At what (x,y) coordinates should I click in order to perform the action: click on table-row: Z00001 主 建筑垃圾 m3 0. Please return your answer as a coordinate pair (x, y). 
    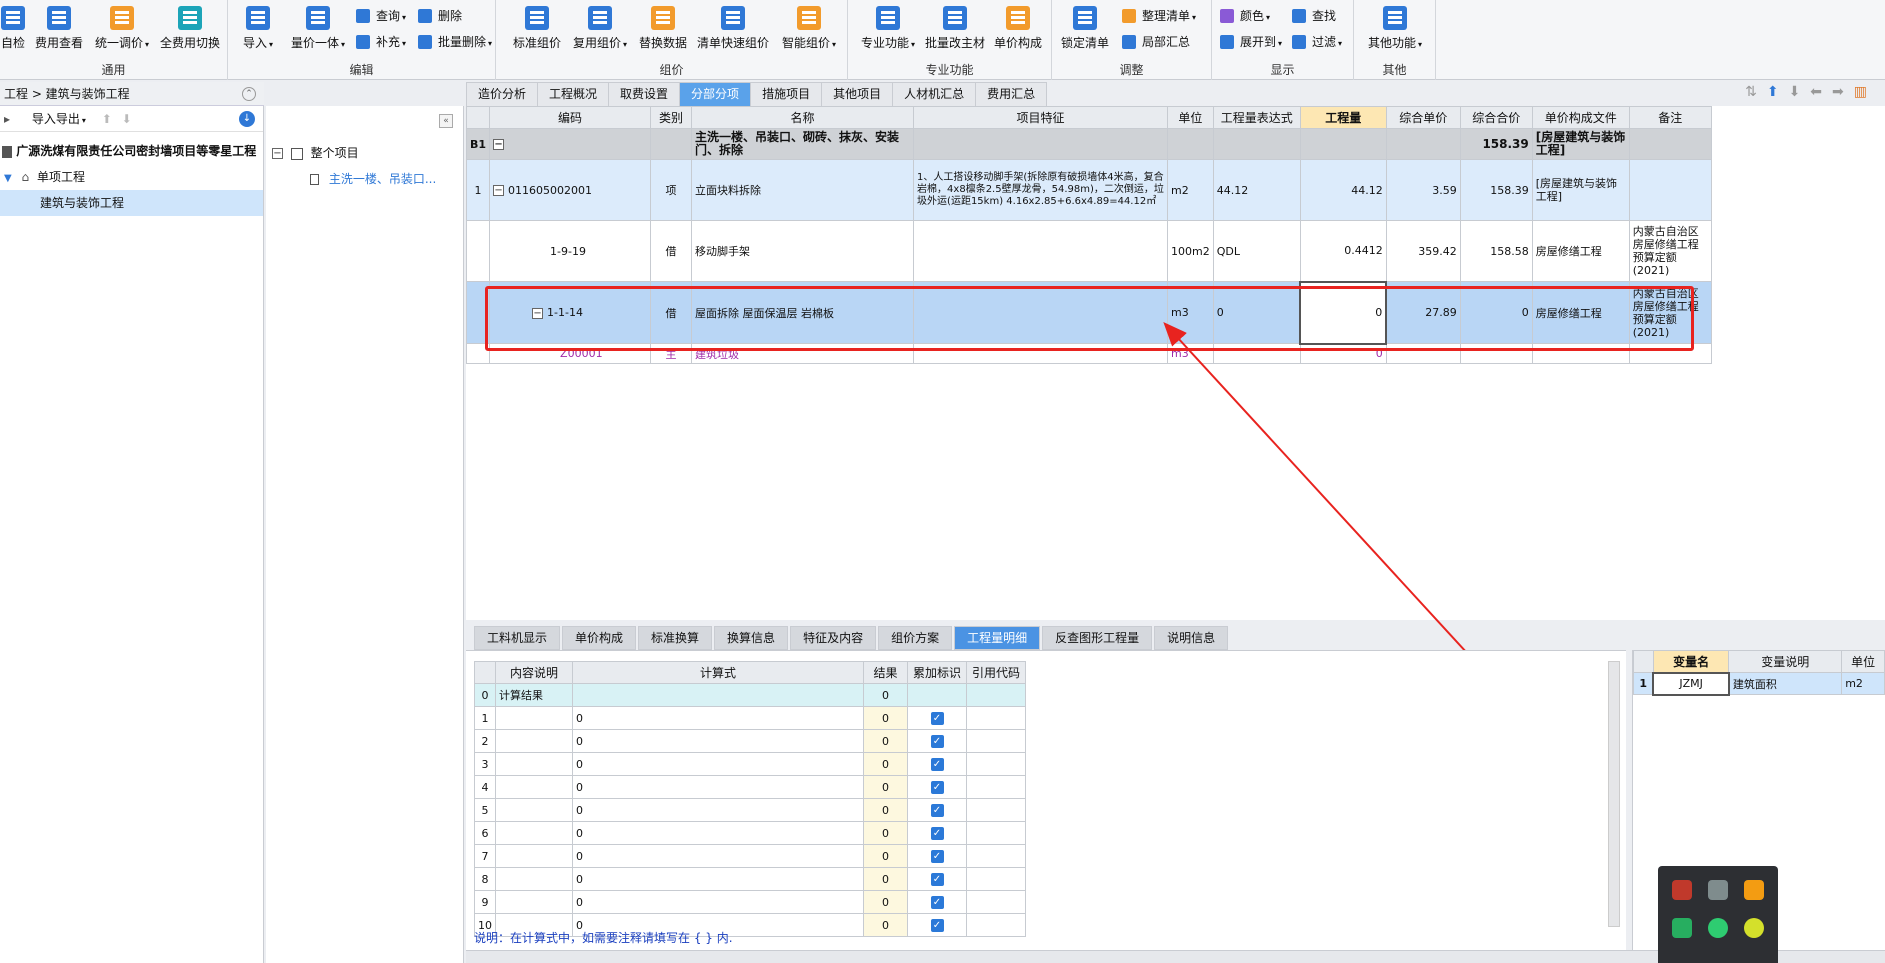
    Looking at the image, I should click on (1088, 353).